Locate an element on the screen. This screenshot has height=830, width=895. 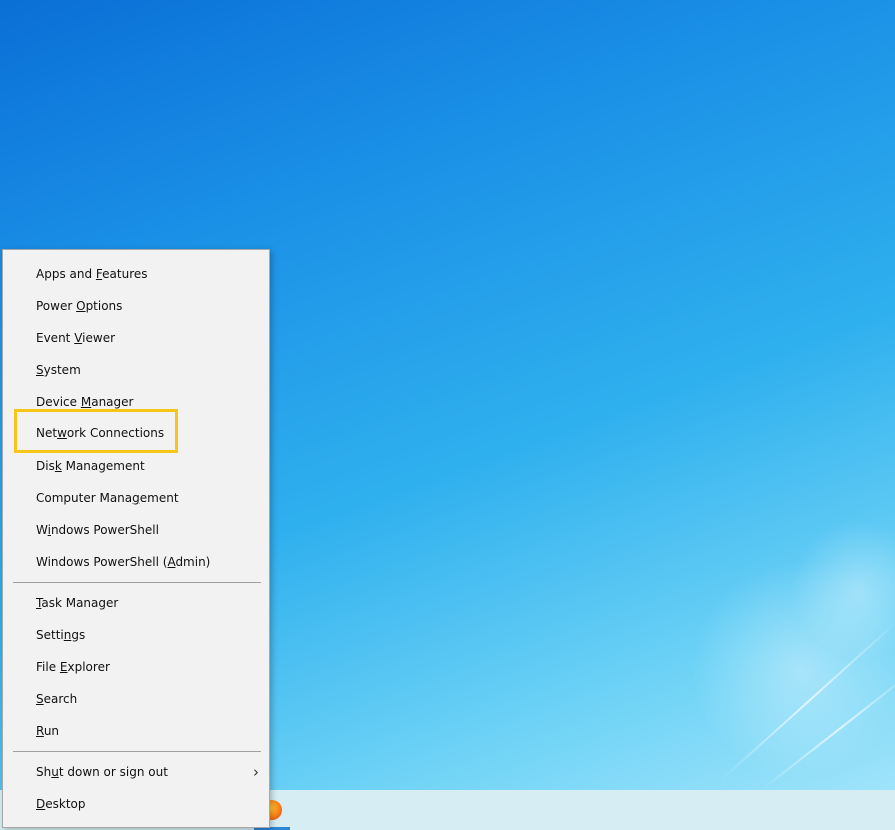
menu-item-file-explorer: File Explorer is located at coordinates (136, 667).